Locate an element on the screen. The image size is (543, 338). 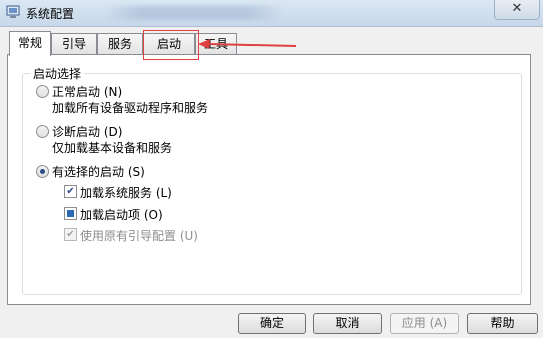
apply-button: 应用 (A) is located at coordinates (424, 323).